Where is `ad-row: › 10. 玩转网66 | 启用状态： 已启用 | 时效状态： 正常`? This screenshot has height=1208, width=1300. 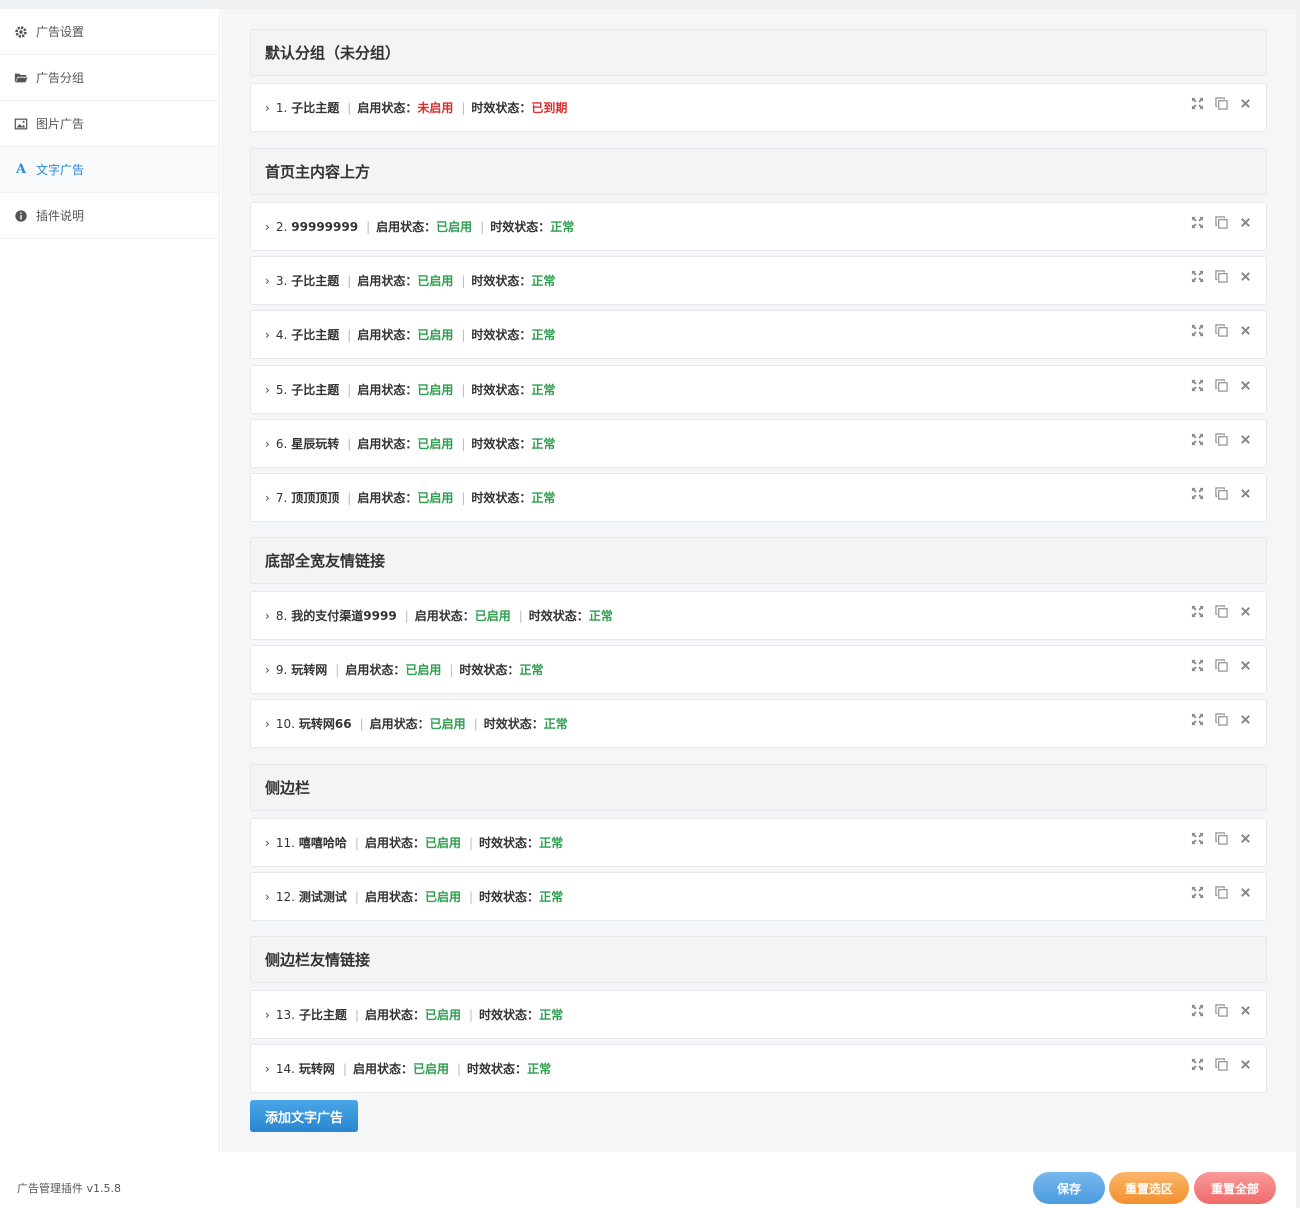
ad-row: › 10. 玩转网66 | 启用状态： 已启用 | 时效状态： 正常 is located at coordinates (758, 723).